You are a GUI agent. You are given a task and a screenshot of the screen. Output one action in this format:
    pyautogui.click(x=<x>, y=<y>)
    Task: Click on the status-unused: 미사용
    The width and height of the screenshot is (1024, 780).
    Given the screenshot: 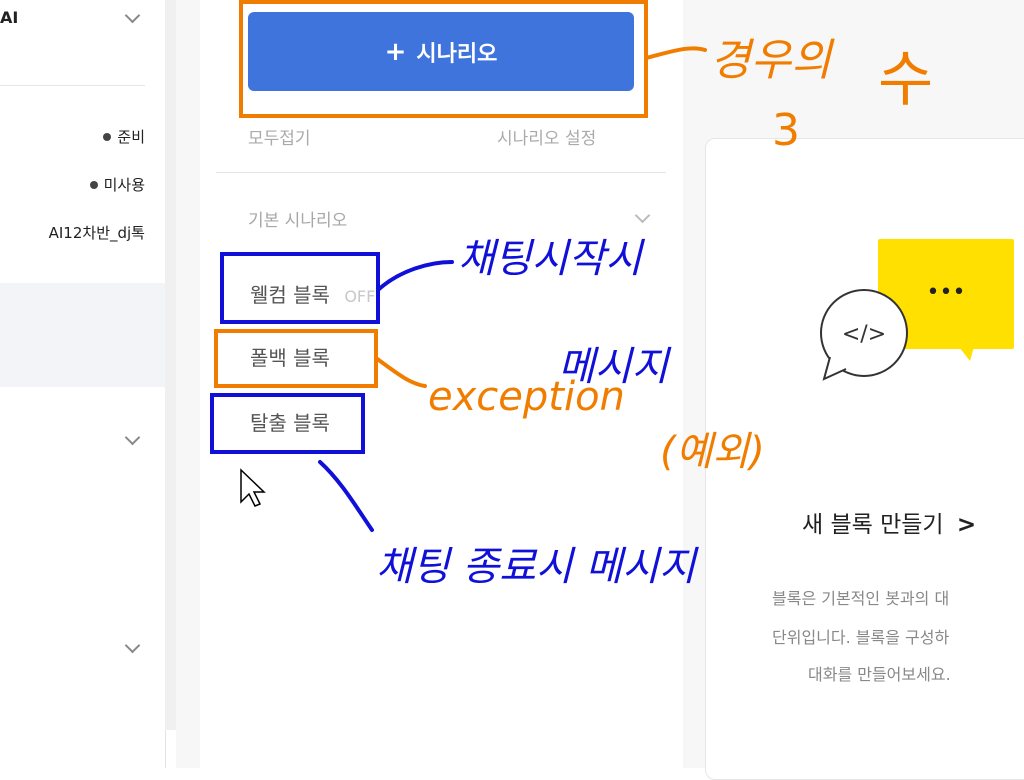 What is the action you would take?
    pyautogui.click(x=117, y=184)
    